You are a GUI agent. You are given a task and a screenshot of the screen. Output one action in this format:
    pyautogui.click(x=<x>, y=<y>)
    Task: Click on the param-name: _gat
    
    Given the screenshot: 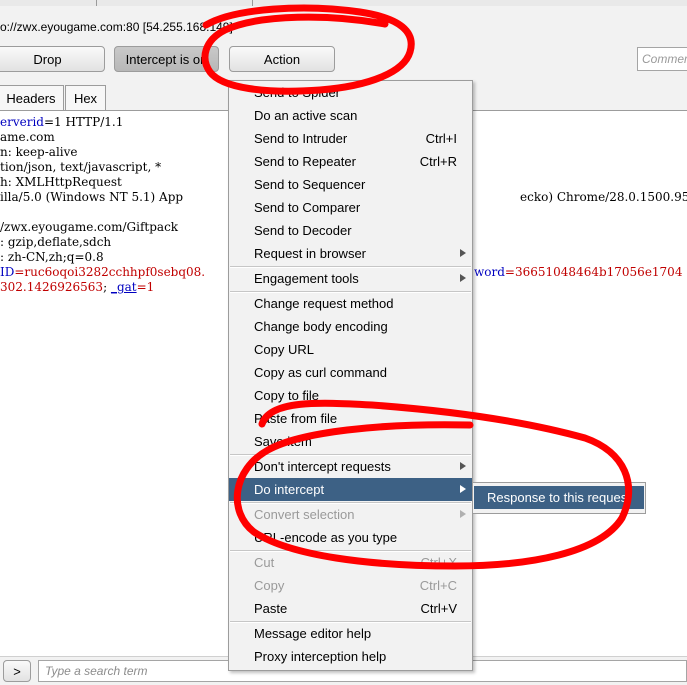 What is the action you would take?
    pyautogui.click(x=123, y=287)
    